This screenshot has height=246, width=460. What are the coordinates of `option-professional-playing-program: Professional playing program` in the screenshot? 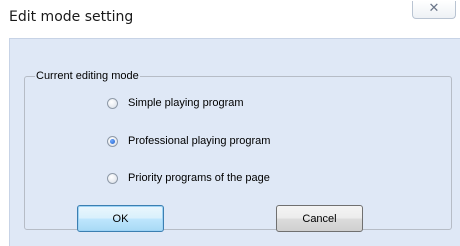 It's located at (188, 141).